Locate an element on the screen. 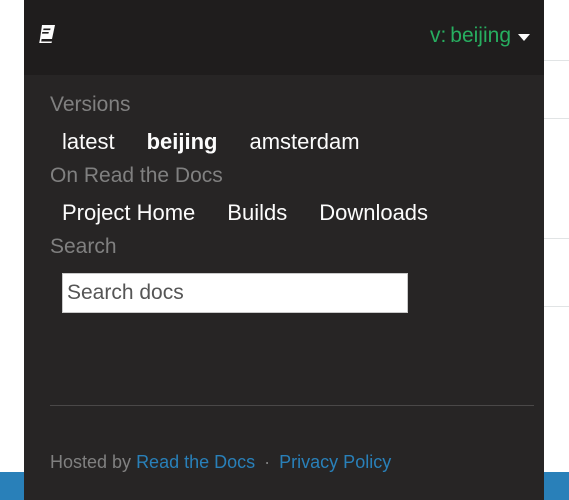 This screenshot has width=569, height=500. downloads-link: Downloads is located at coordinates (373, 213).